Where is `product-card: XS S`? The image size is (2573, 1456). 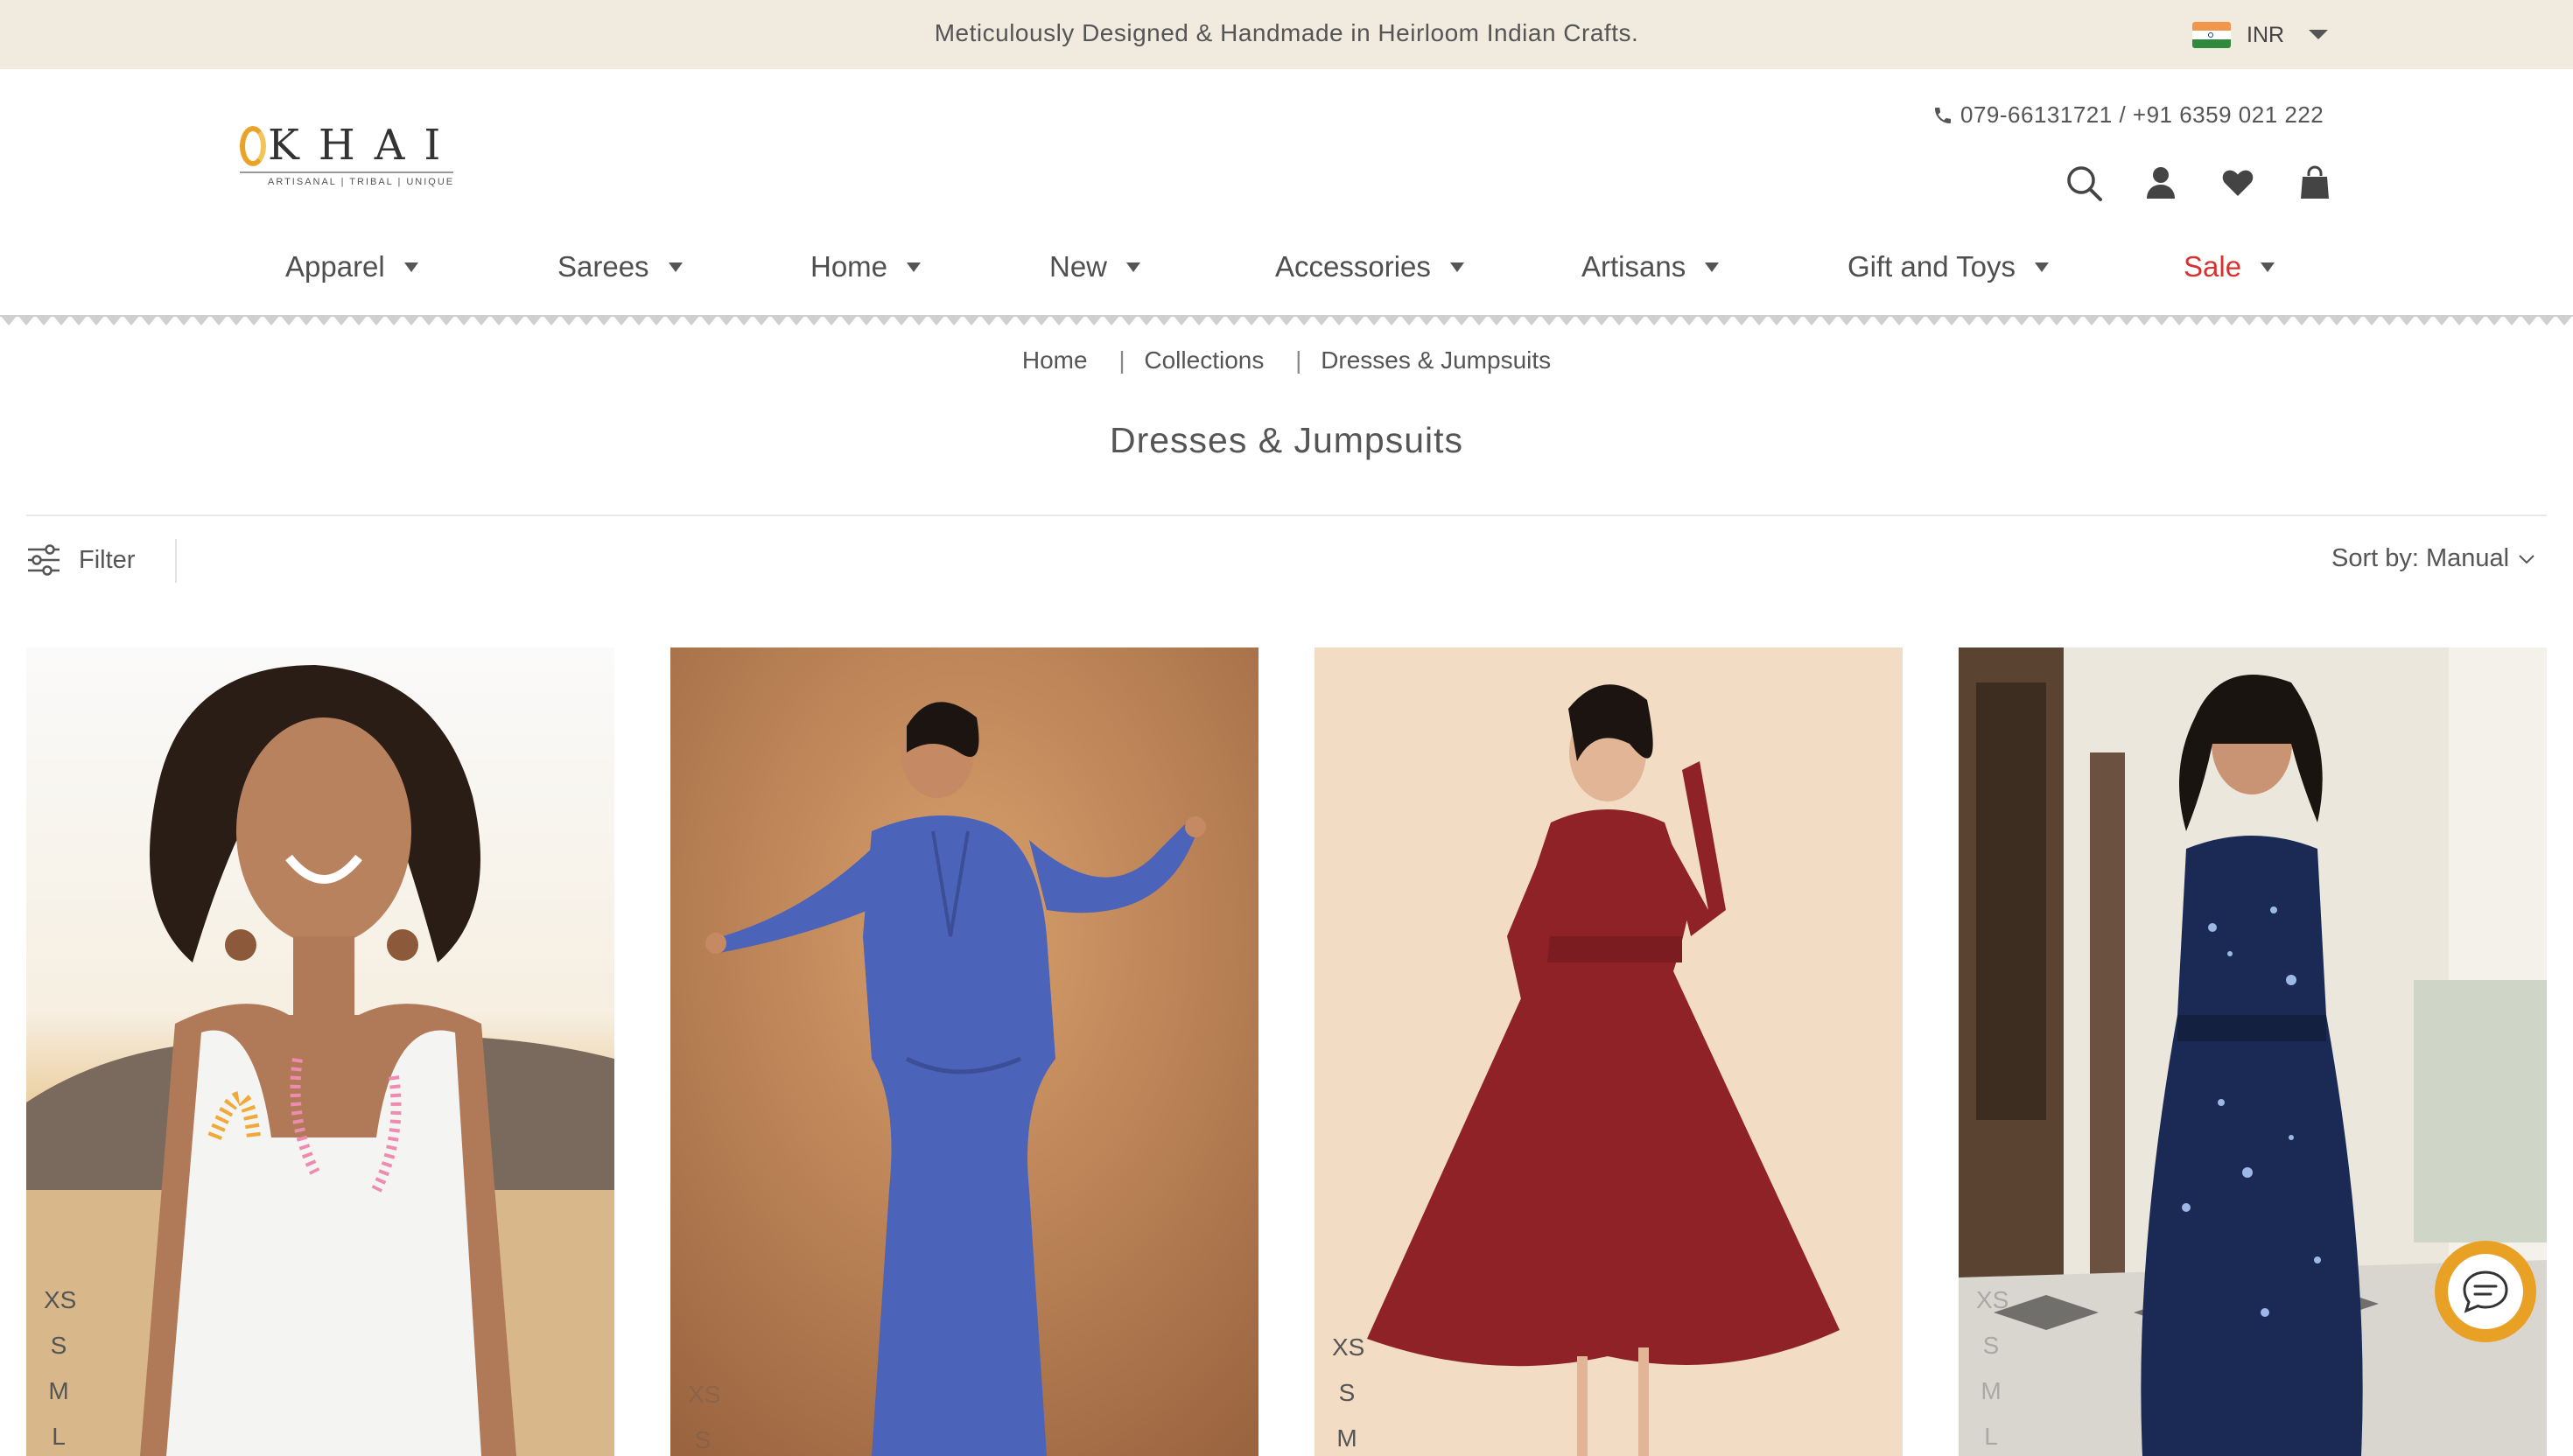
product-card: XS S is located at coordinates (964, 1052).